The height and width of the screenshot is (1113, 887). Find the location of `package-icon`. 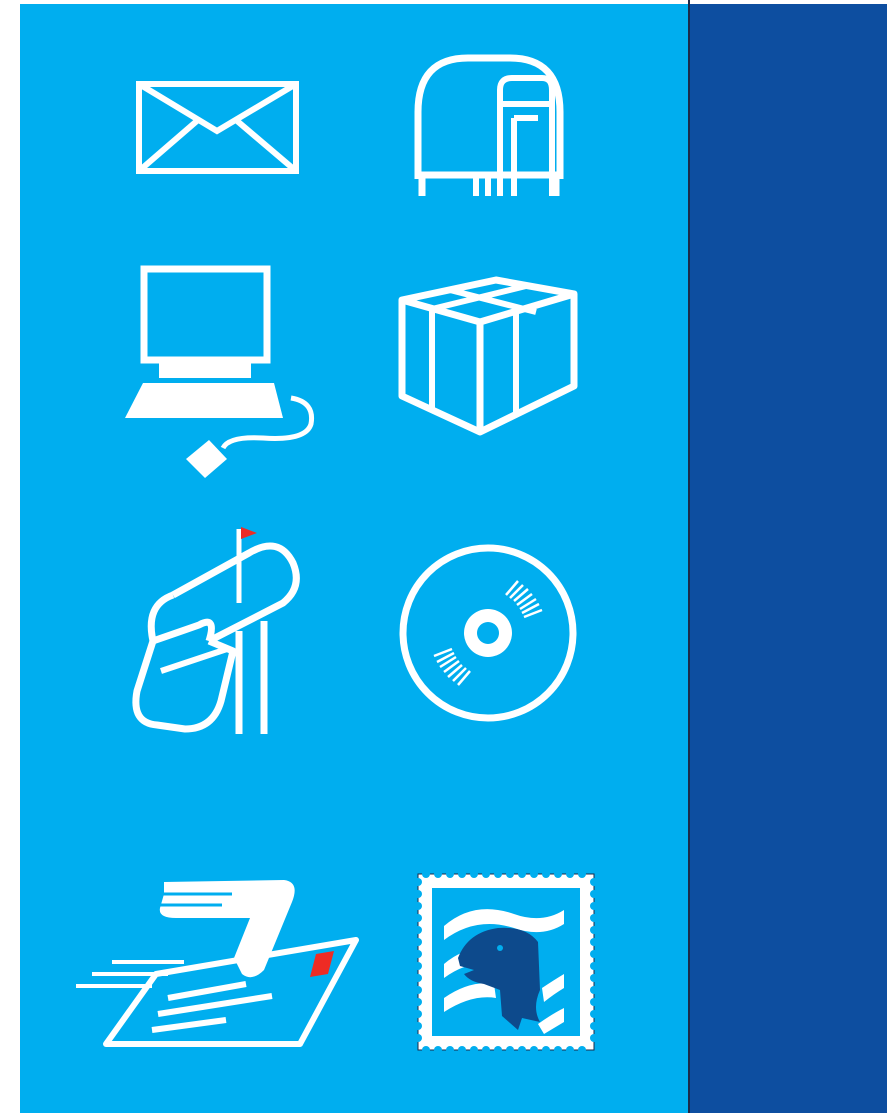

package-icon is located at coordinates (488, 356).